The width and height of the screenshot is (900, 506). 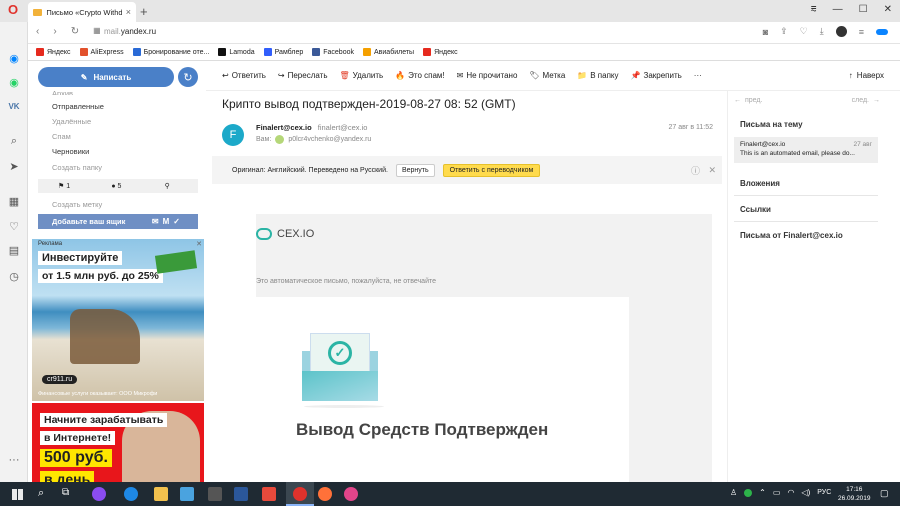 What do you see at coordinates (131, 494) in the screenshot?
I see `edge-icon` at bounding box center [131, 494].